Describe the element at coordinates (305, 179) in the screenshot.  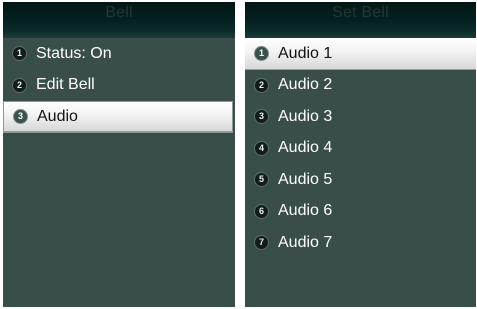
I see `menu-item-label: Audio 5` at that location.